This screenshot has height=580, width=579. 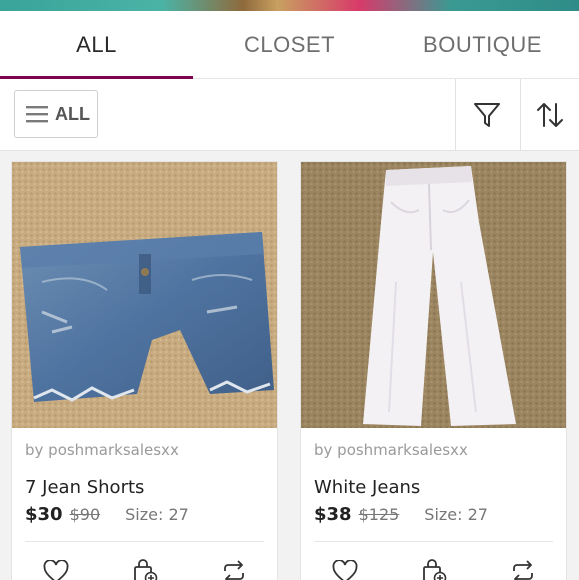 What do you see at coordinates (289, 5) in the screenshot?
I see `header-banner-strip` at bounding box center [289, 5].